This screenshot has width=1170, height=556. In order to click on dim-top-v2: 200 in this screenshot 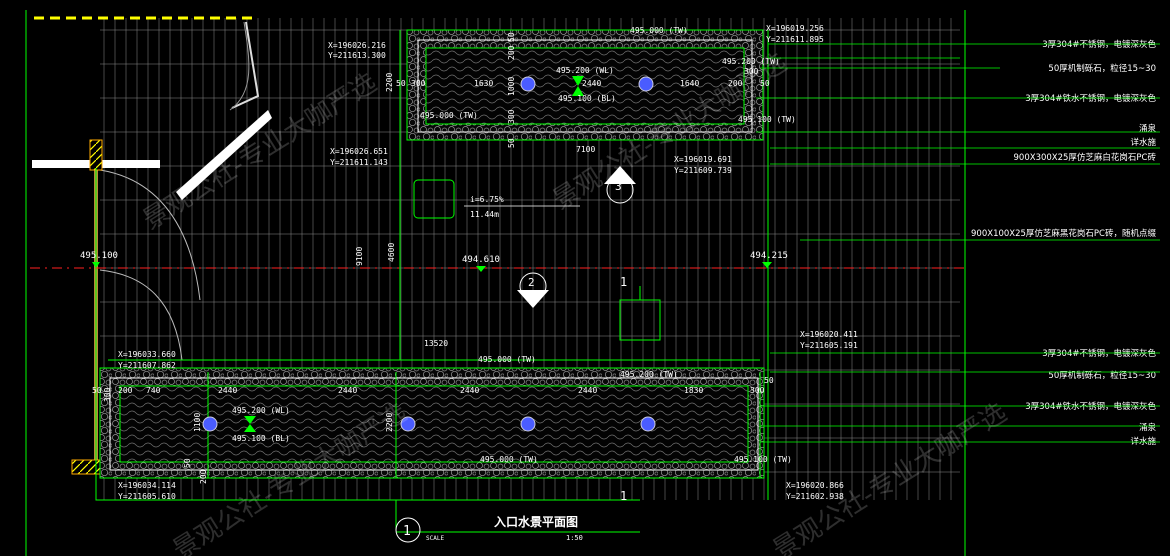, I will do `click(511, 52)`.